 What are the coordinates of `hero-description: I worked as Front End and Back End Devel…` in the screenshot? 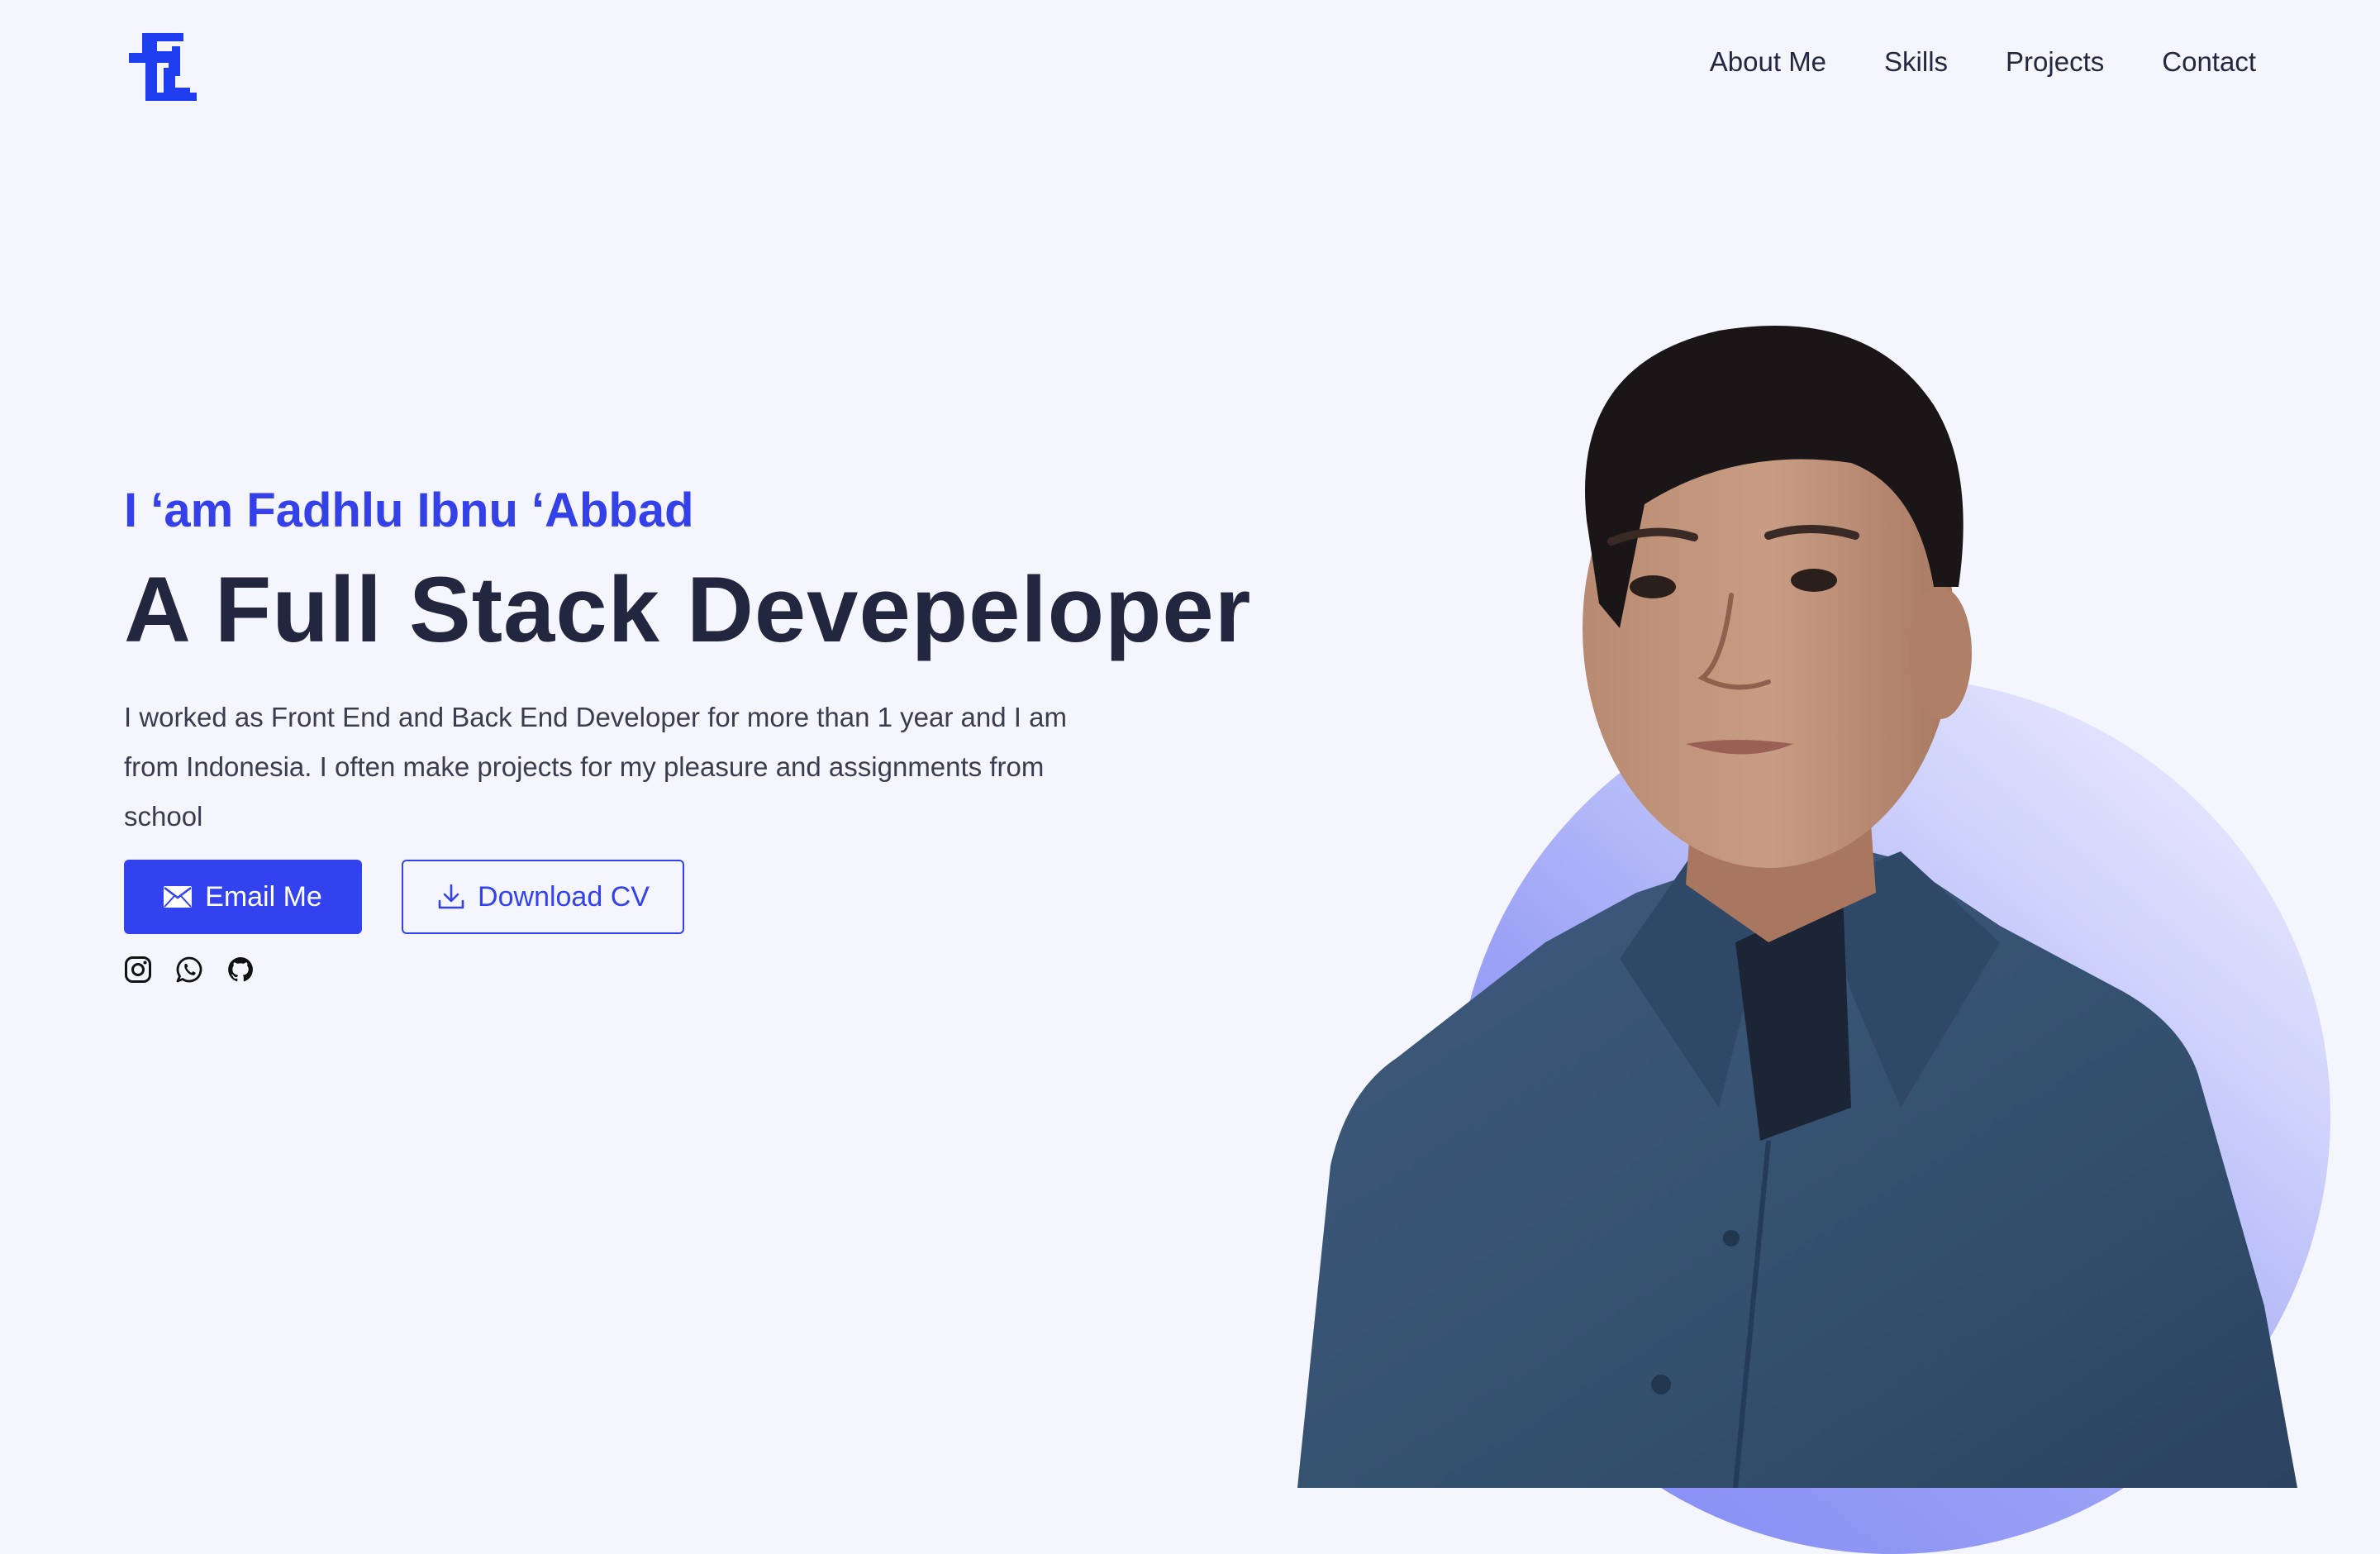 It's located at (595, 767).